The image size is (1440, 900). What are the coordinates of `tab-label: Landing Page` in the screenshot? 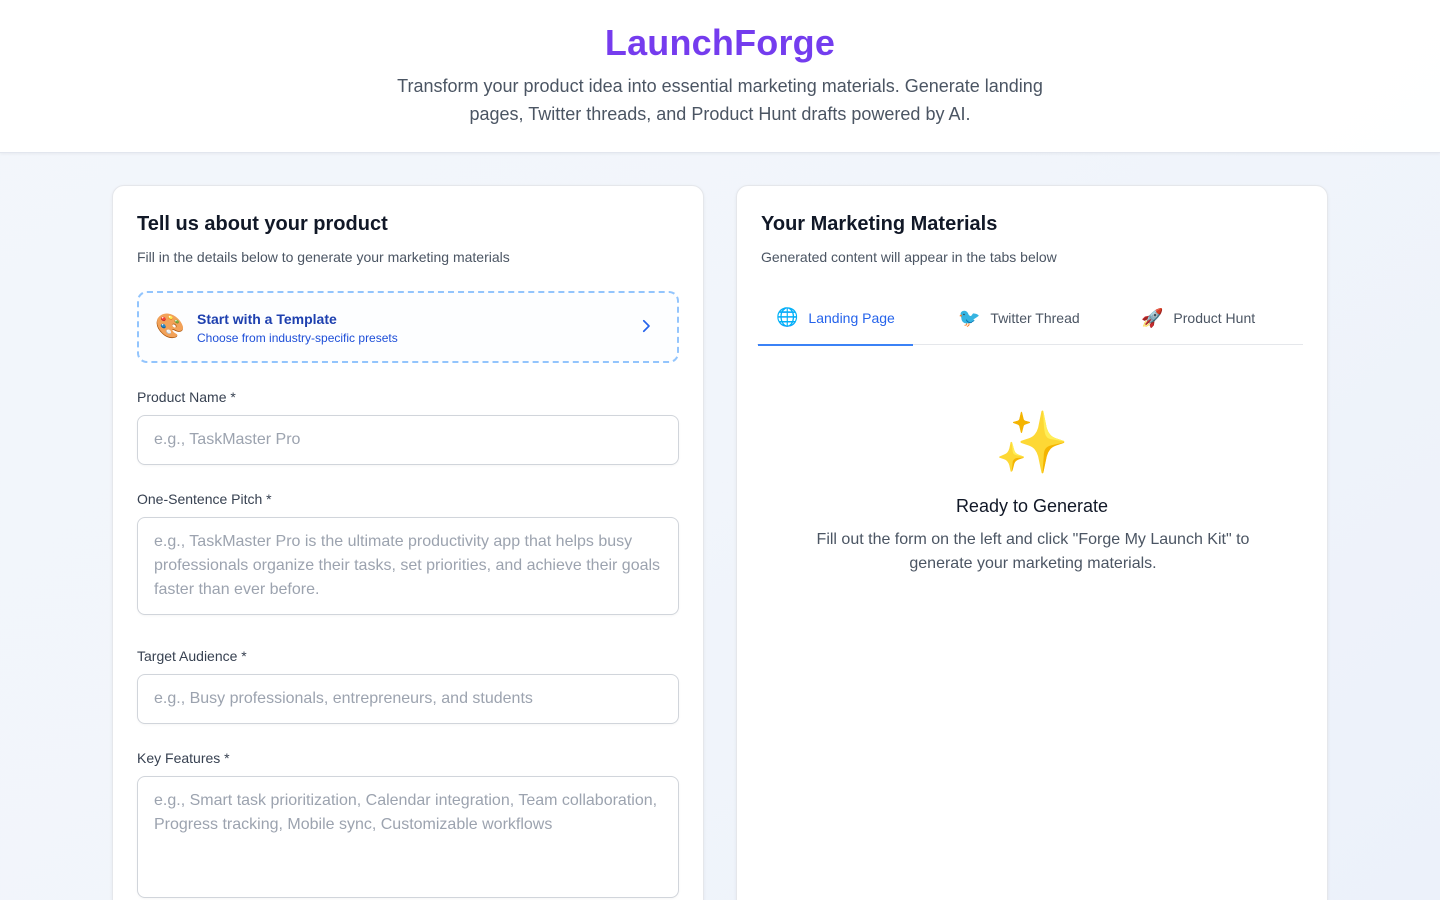 It's located at (851, 317).